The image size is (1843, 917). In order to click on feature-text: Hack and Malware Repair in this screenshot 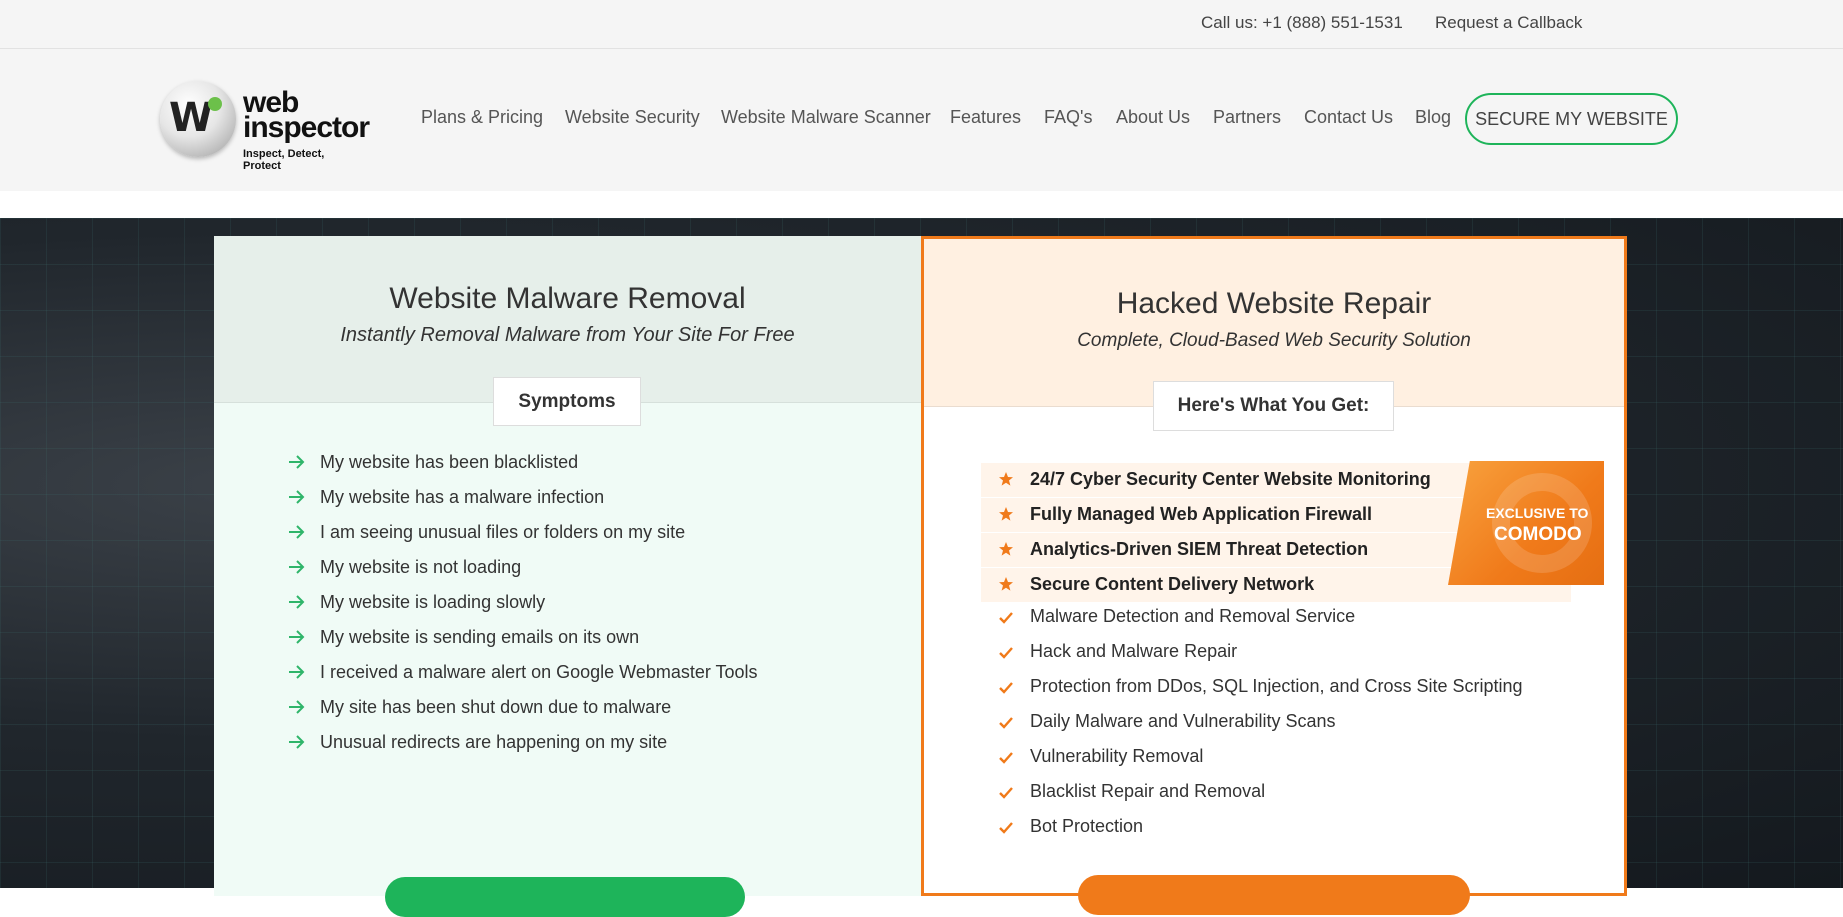, I will do `click(1134, 651)`.